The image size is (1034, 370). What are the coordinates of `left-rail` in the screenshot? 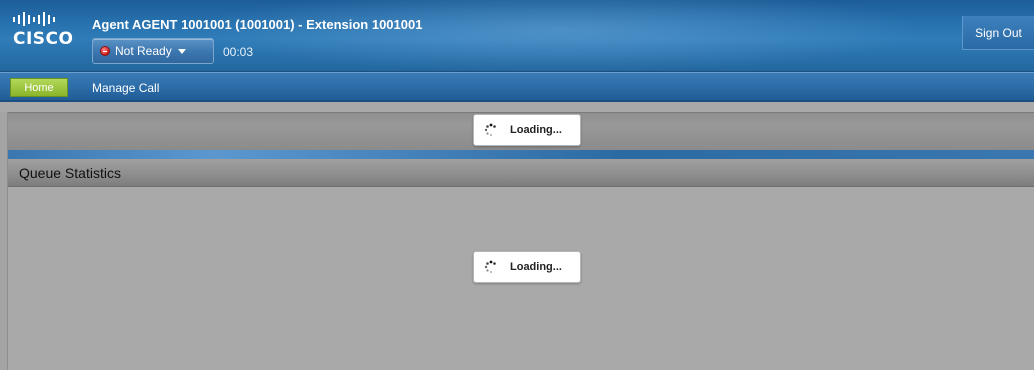 It's located at (4, 241).